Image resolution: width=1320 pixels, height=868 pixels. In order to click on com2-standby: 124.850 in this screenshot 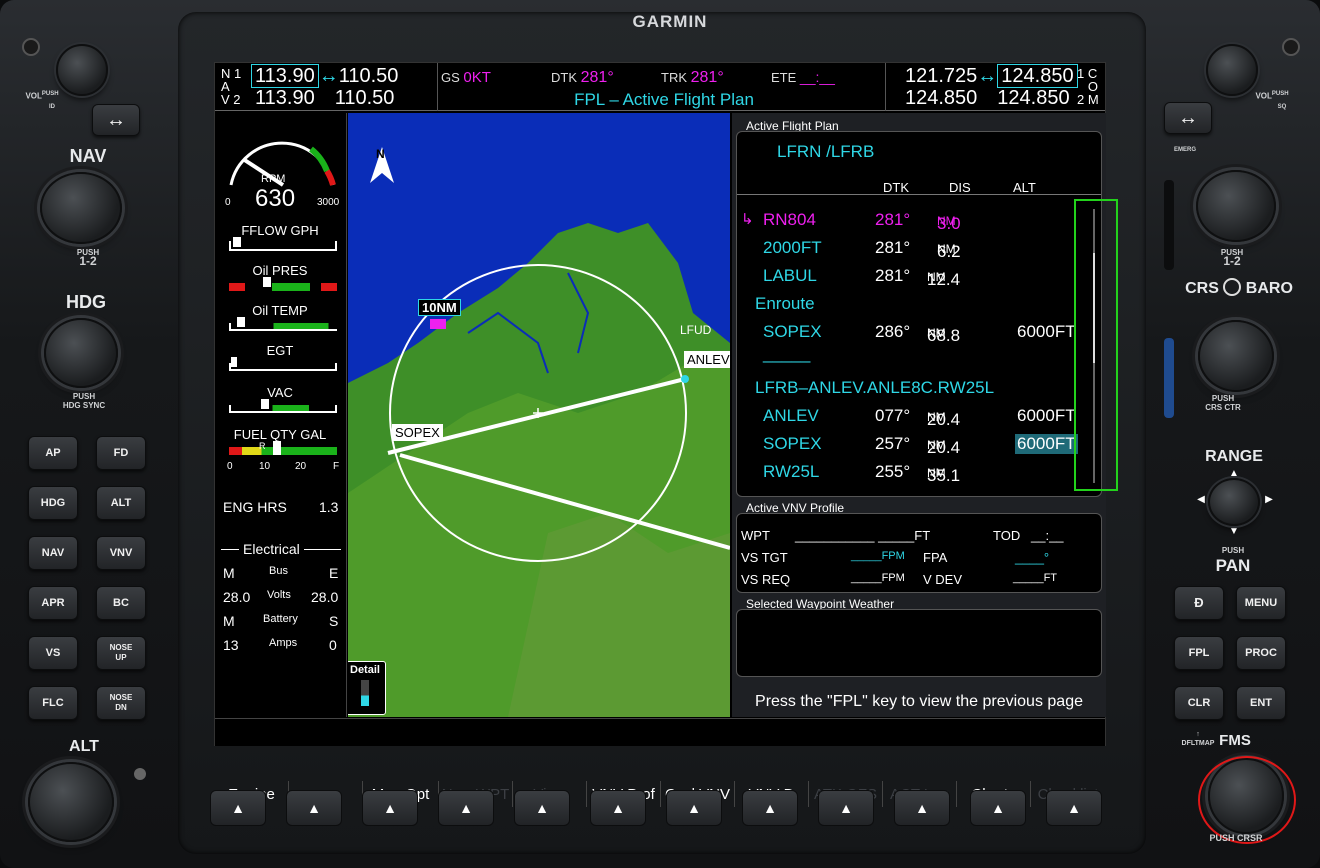, I will do `click(1033, 98)`.